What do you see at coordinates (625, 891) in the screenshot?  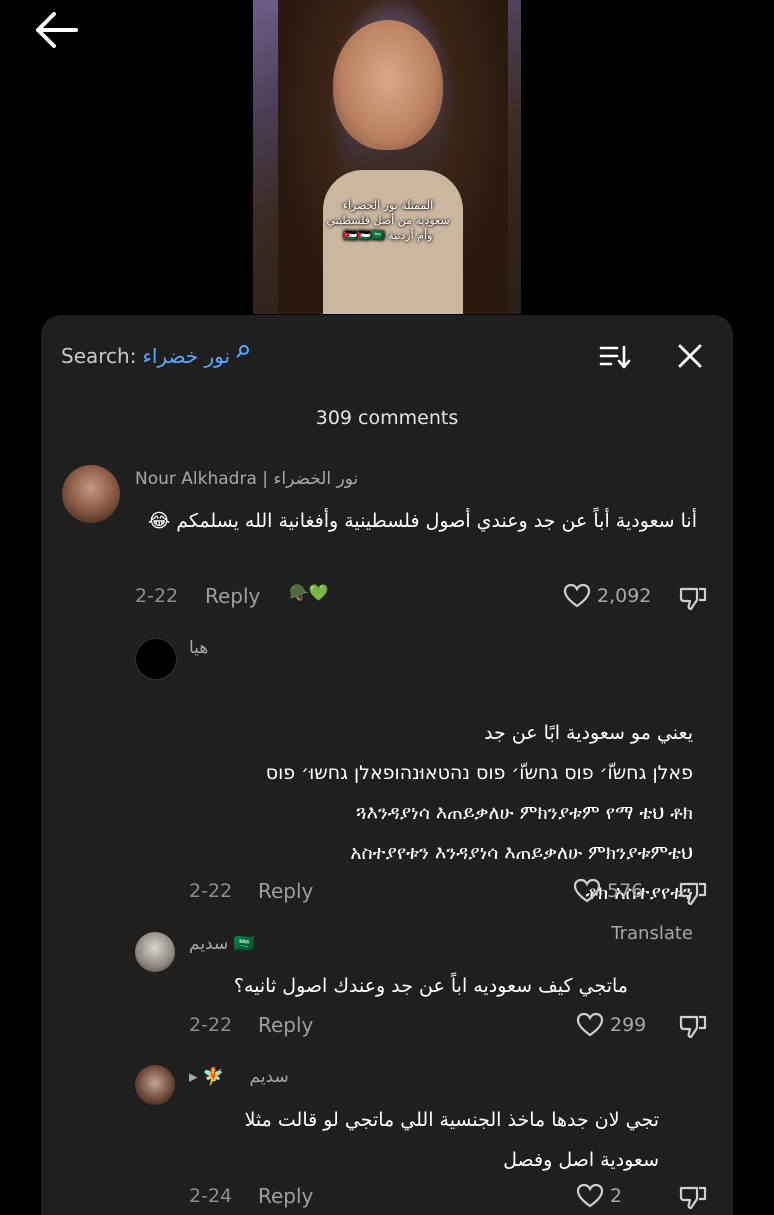 I see `like-count: 576` at bounding box center [625, 891].